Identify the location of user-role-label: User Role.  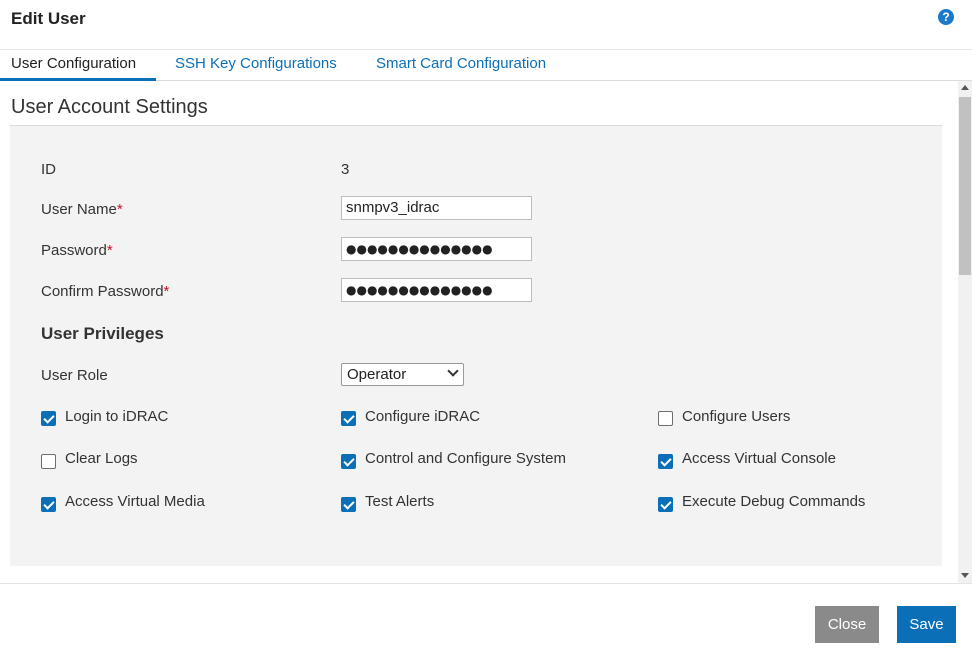
(74, 375).